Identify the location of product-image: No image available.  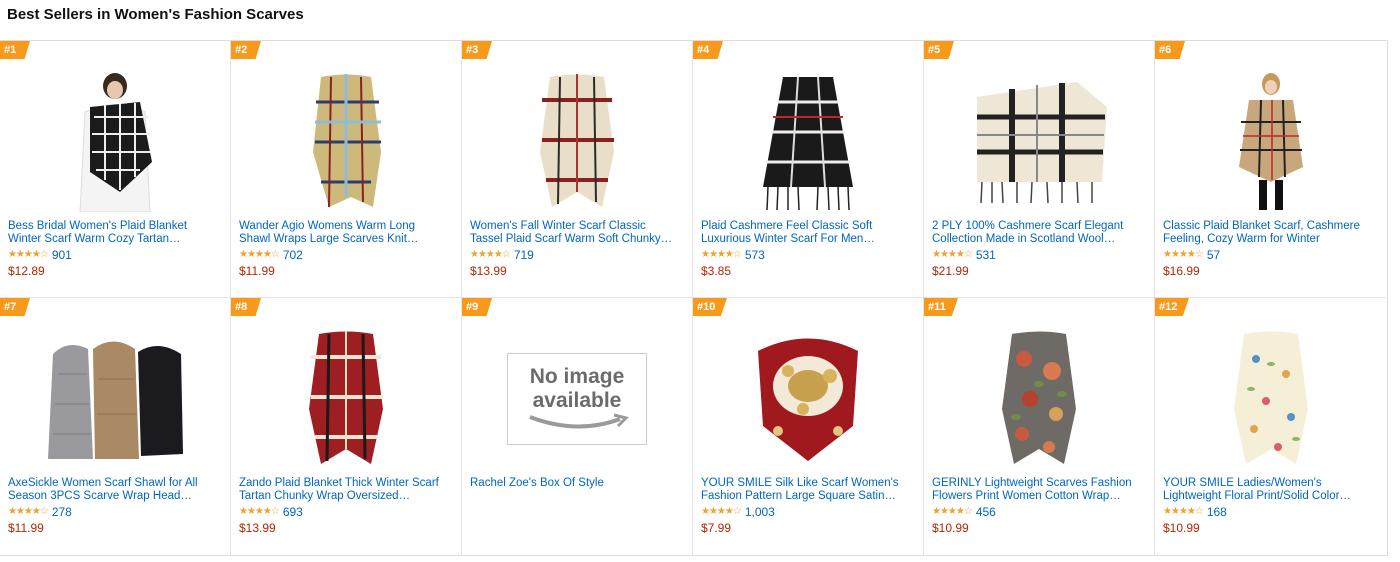
(577, 398).